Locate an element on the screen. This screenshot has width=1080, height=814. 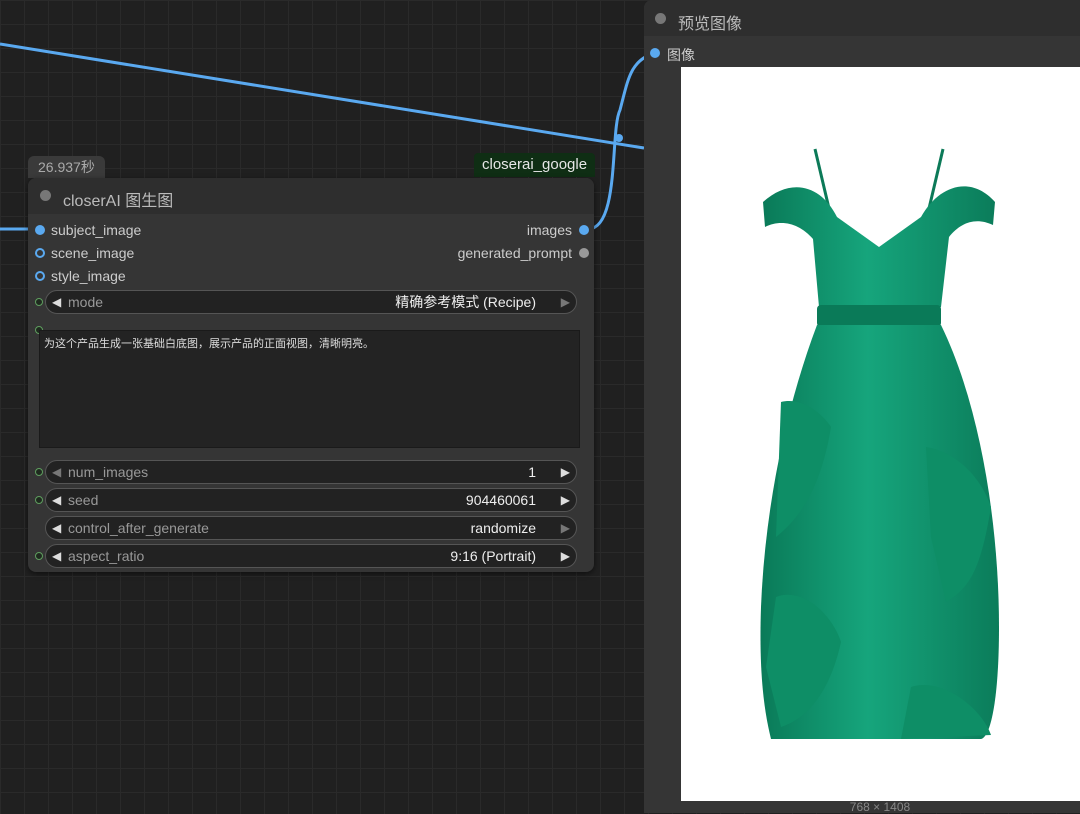
widget-label: mode is located at coordinates (86, 302).